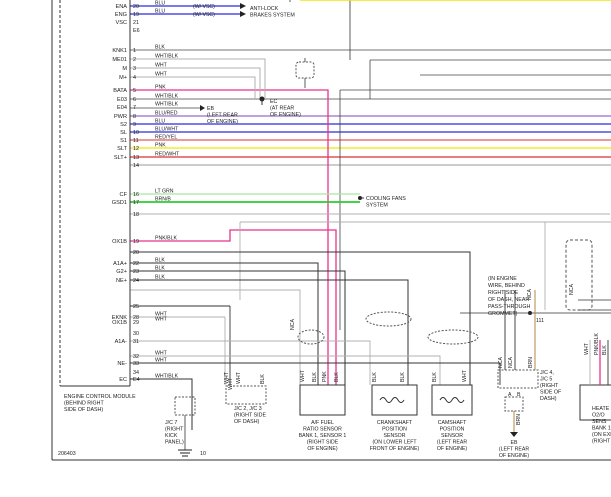  I want to click on ecm-pin-name: A1A-, so click(121, 342).